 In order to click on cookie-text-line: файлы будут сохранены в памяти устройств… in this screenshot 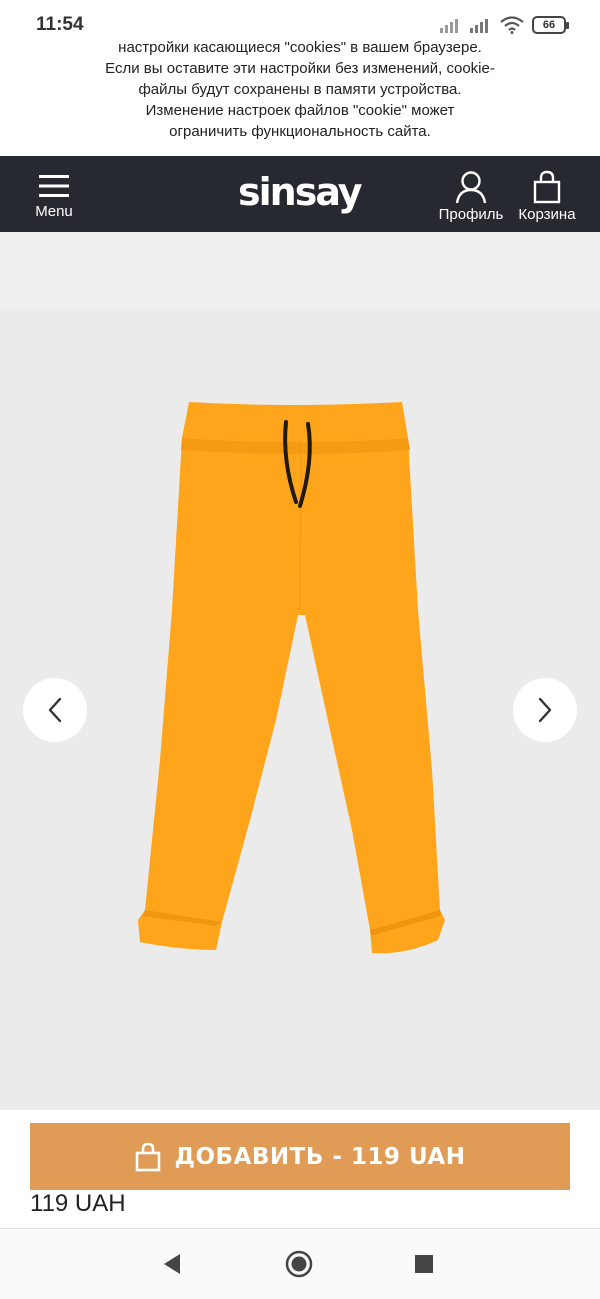, I will do `click(300, 89)`.